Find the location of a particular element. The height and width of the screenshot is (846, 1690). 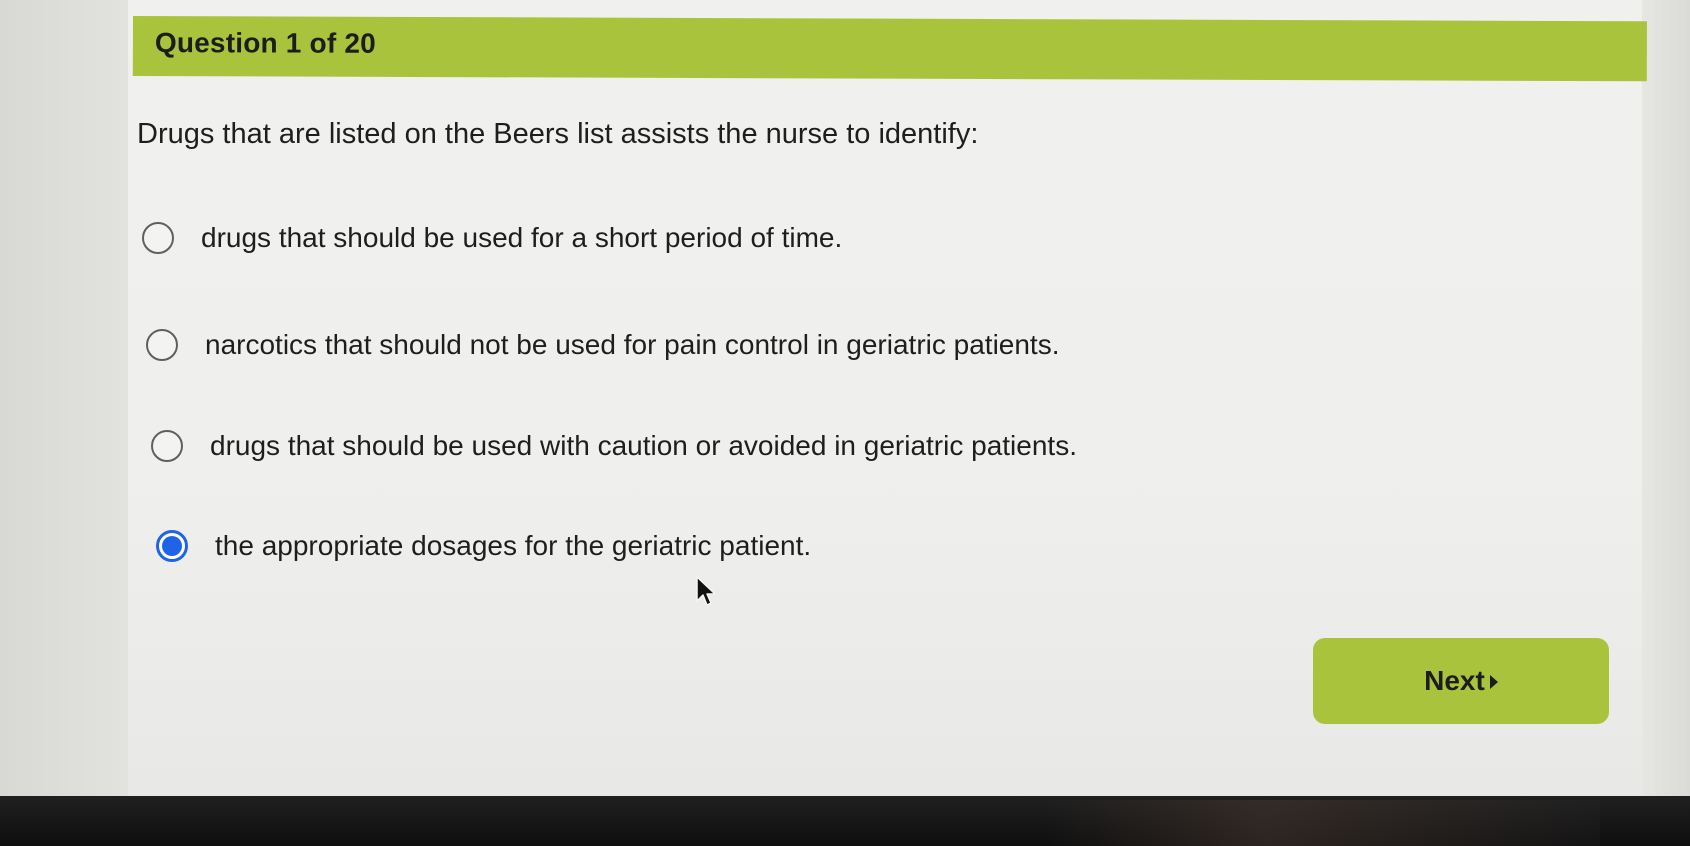

mouse-pointer-icon is located at coordinates (706, 591).